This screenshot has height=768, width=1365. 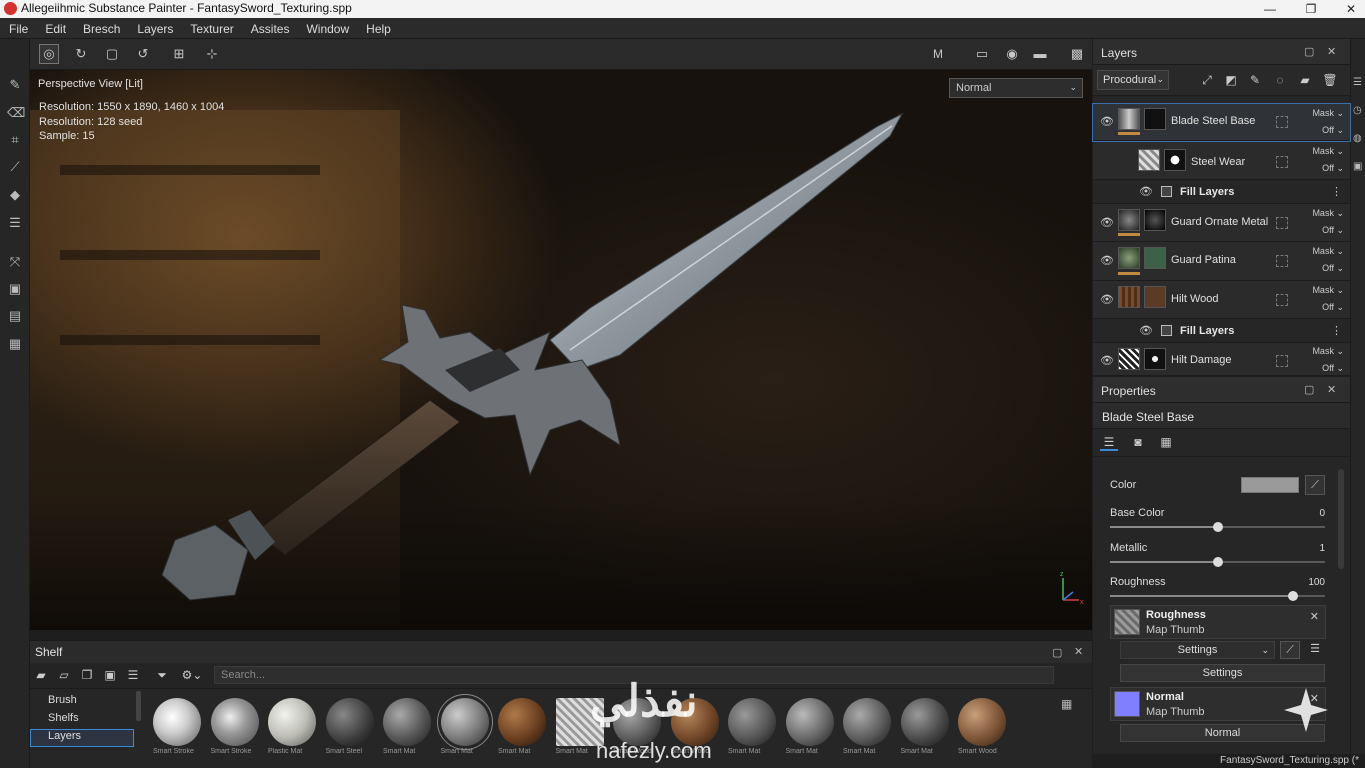 What do you see at coordinates (1305, 80) in the screenshot?
I see `add-folder-icon: ▰` at bounding box center [1305, 80].